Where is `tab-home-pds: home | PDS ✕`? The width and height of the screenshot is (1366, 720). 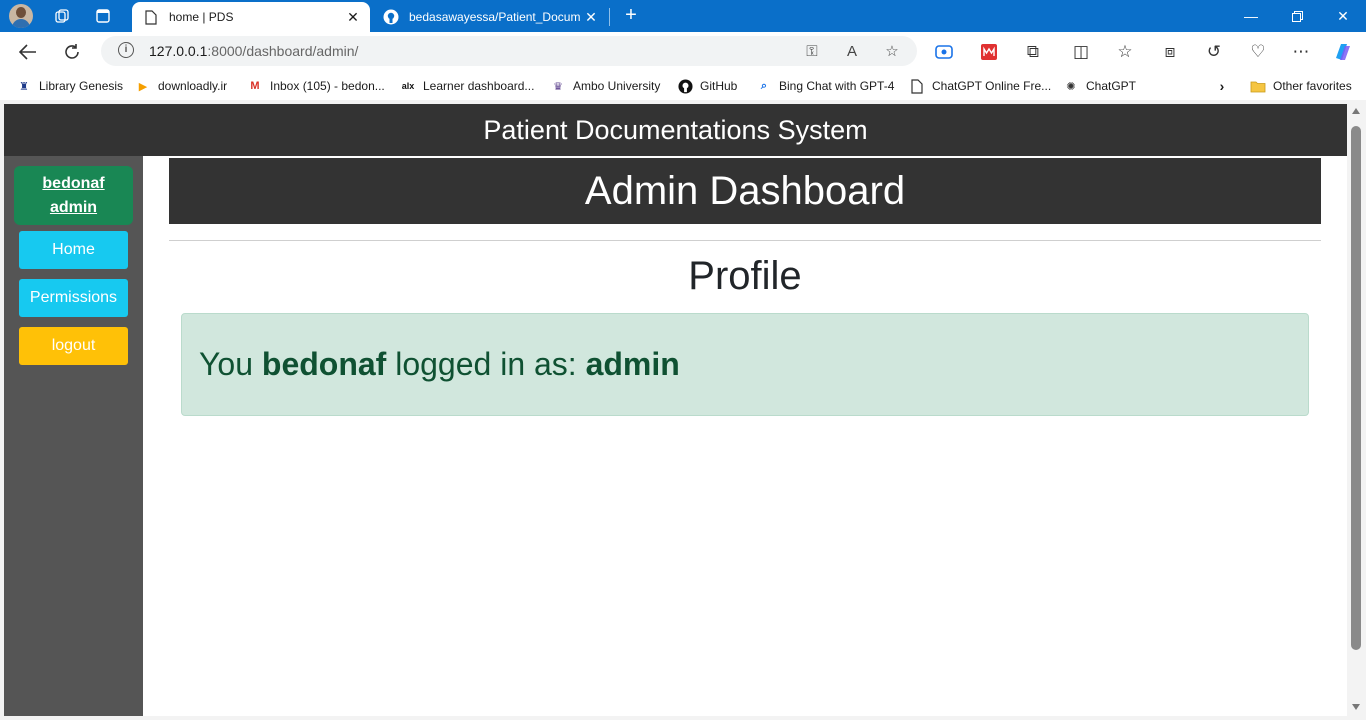 tab-home-pds: home | PDS ✕ is located at coordinates (251, 17).